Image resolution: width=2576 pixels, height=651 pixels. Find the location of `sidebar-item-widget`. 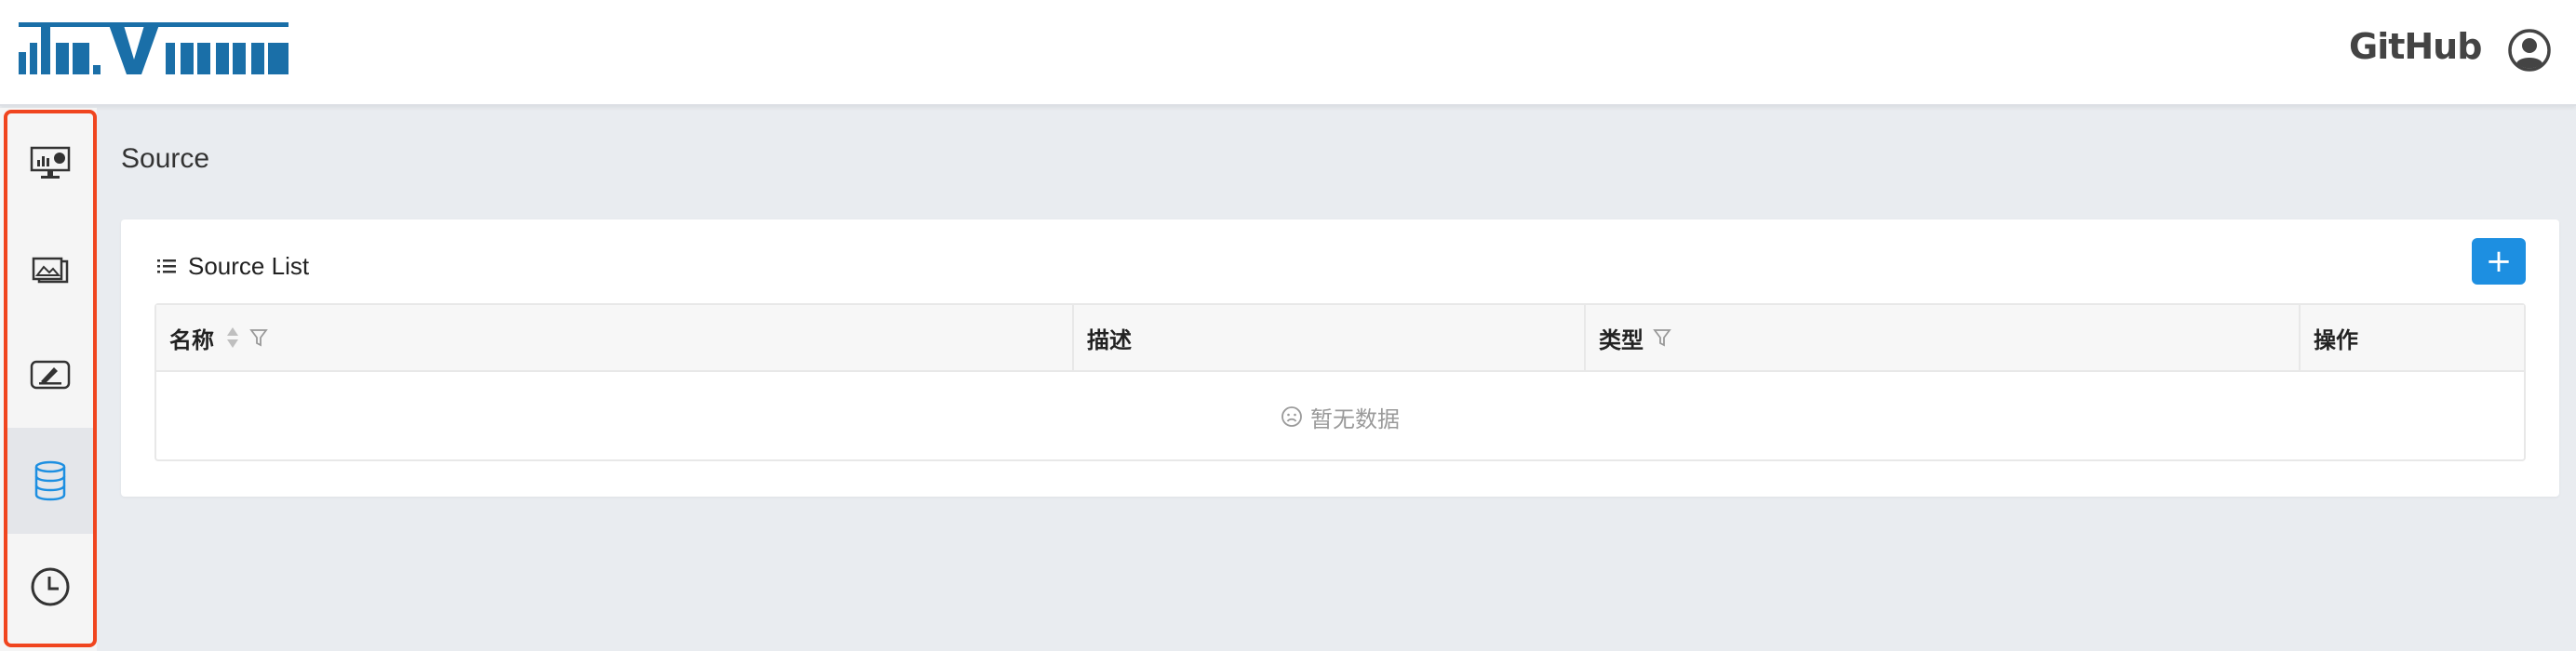

sidebar-item-widget is located at coordinates (50, 269).